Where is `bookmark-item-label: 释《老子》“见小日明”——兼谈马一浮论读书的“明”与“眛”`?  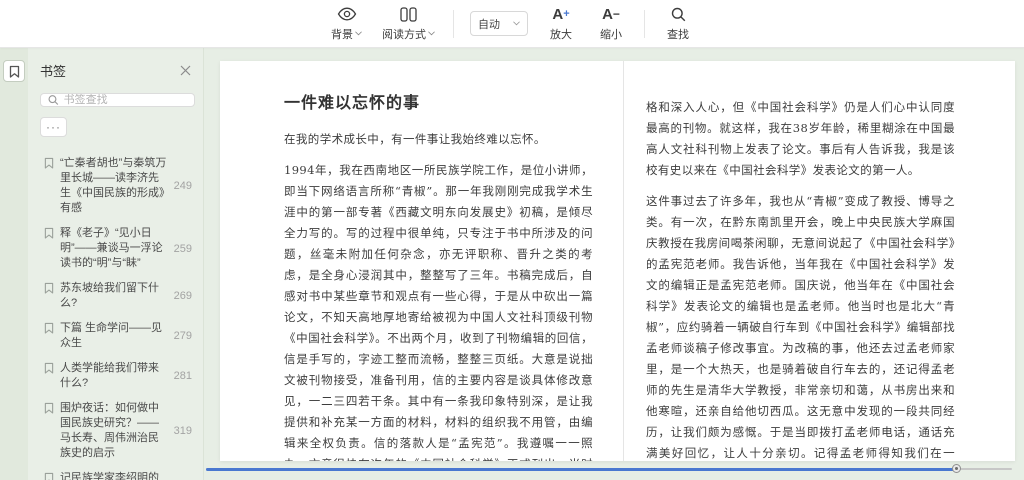
bookmark-item-label: 释《老子》“见小日明”——兼谈马一浮论读书的“明”与“眛” is located at coordinates (111, 248).